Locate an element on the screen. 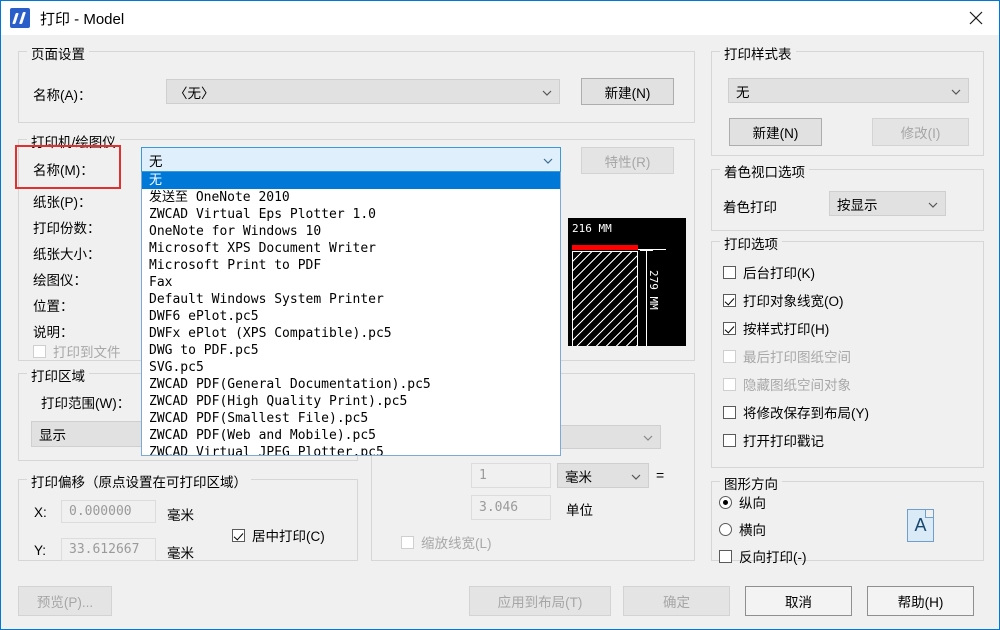 The width and height of the screenshot is (1000, 630). plot-scale-numerator-value: 1 is located at coordinates (483, 475).